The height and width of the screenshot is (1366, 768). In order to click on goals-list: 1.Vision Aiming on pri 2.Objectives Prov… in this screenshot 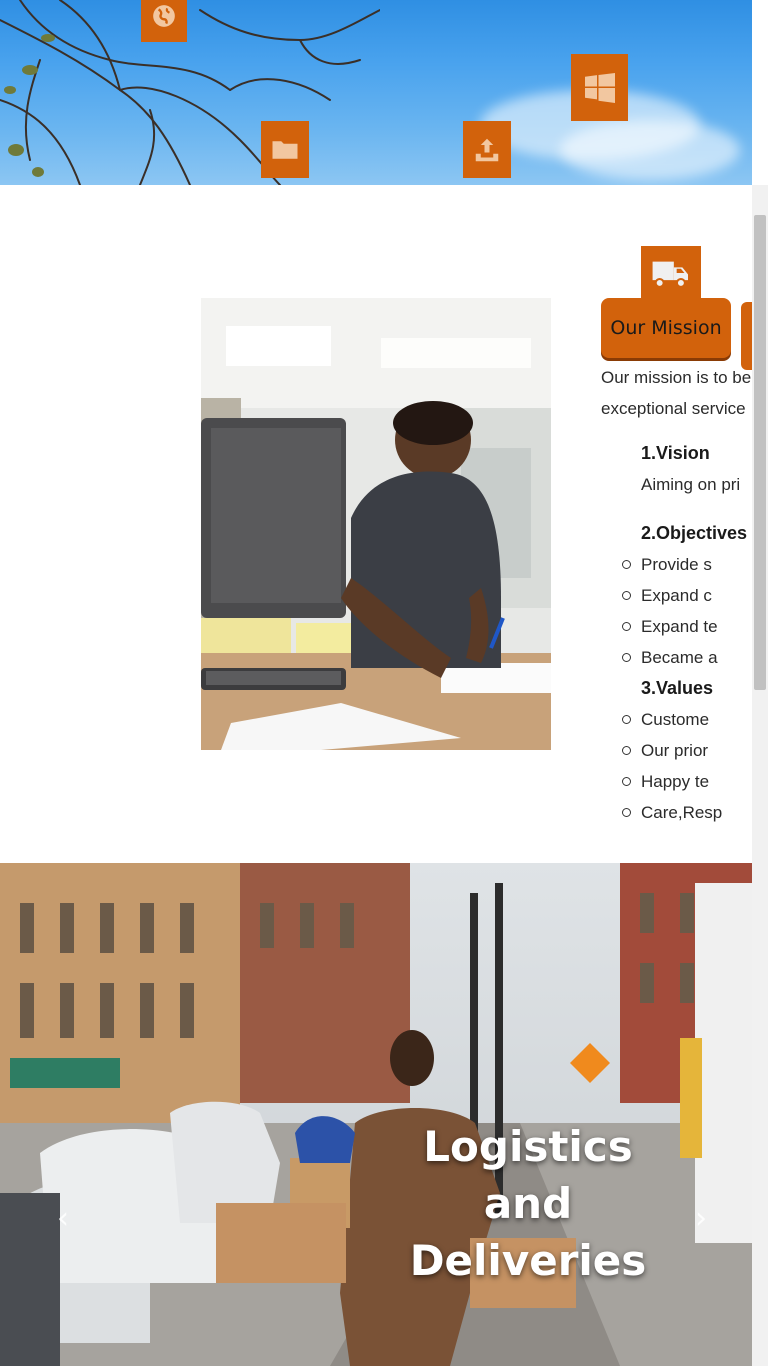, I will do `click(695, 633)`.